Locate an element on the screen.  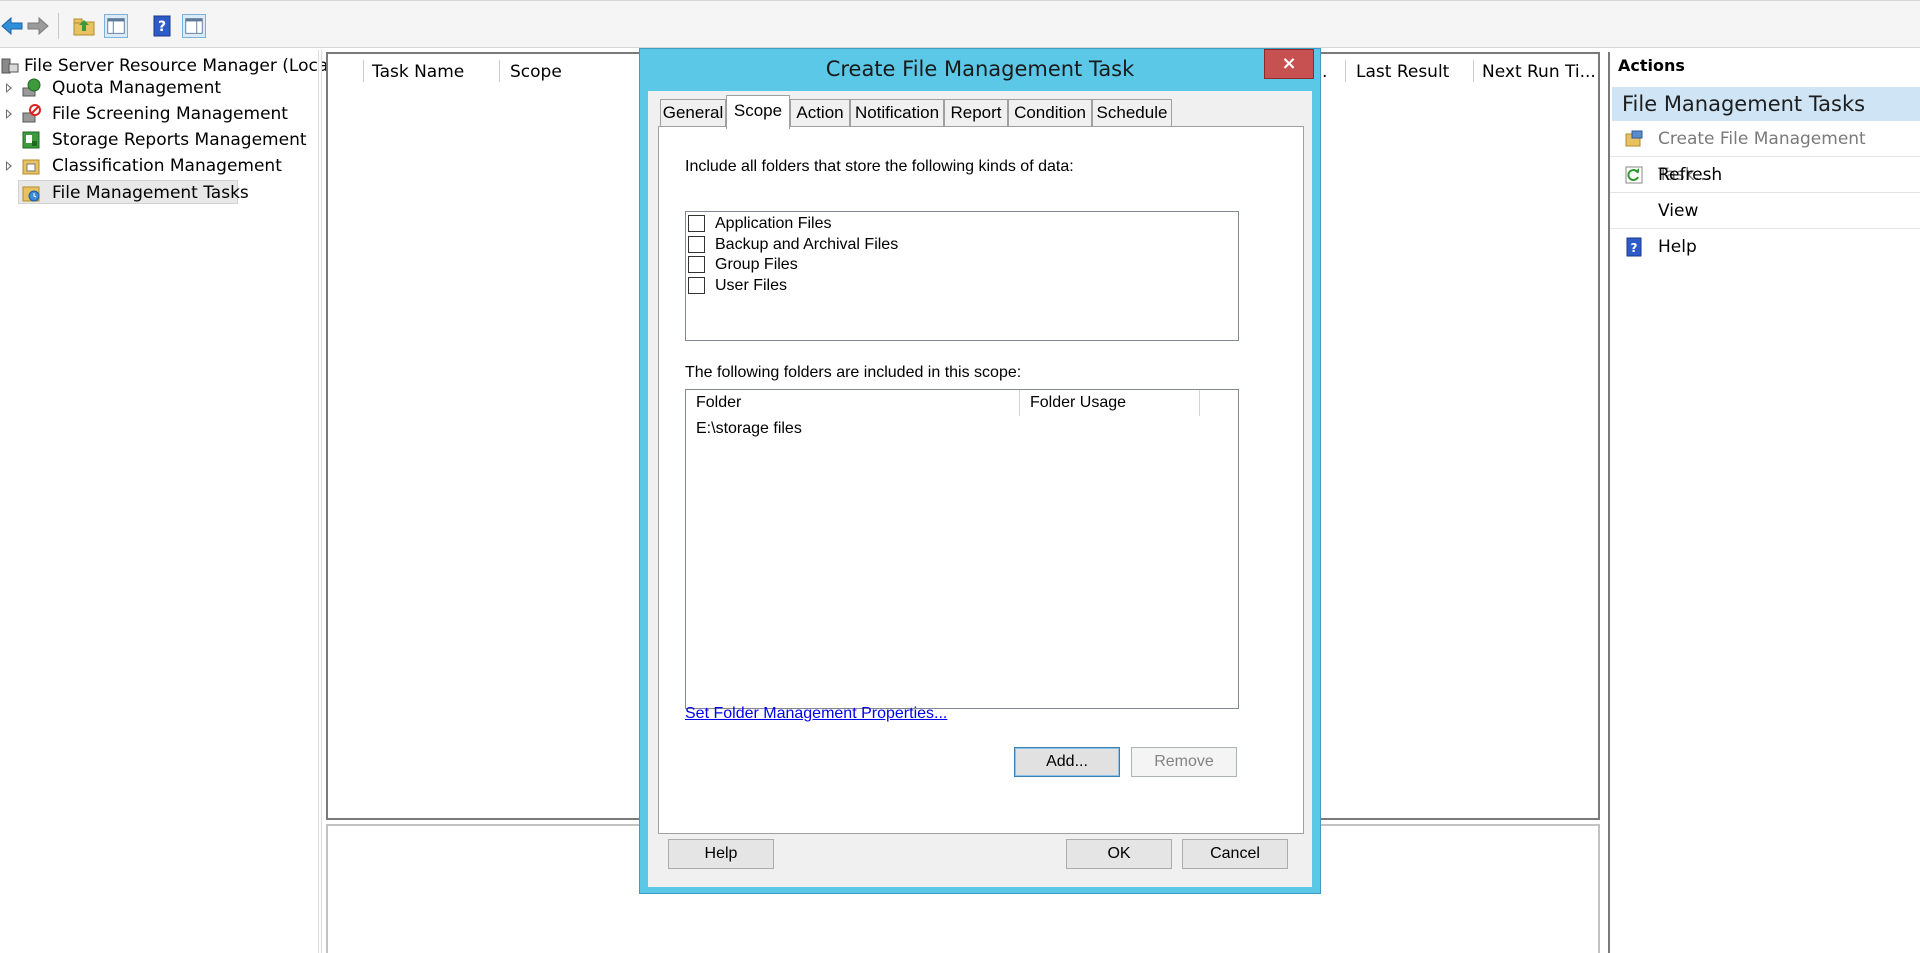
column-header-task-name: Task Name is located at coordinates (418, 72).